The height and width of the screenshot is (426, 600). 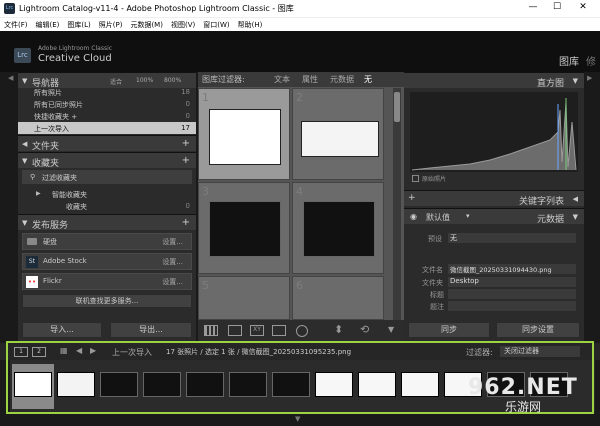 I want to click on adobe-stock-icon: St, so click(x=32, y=262).